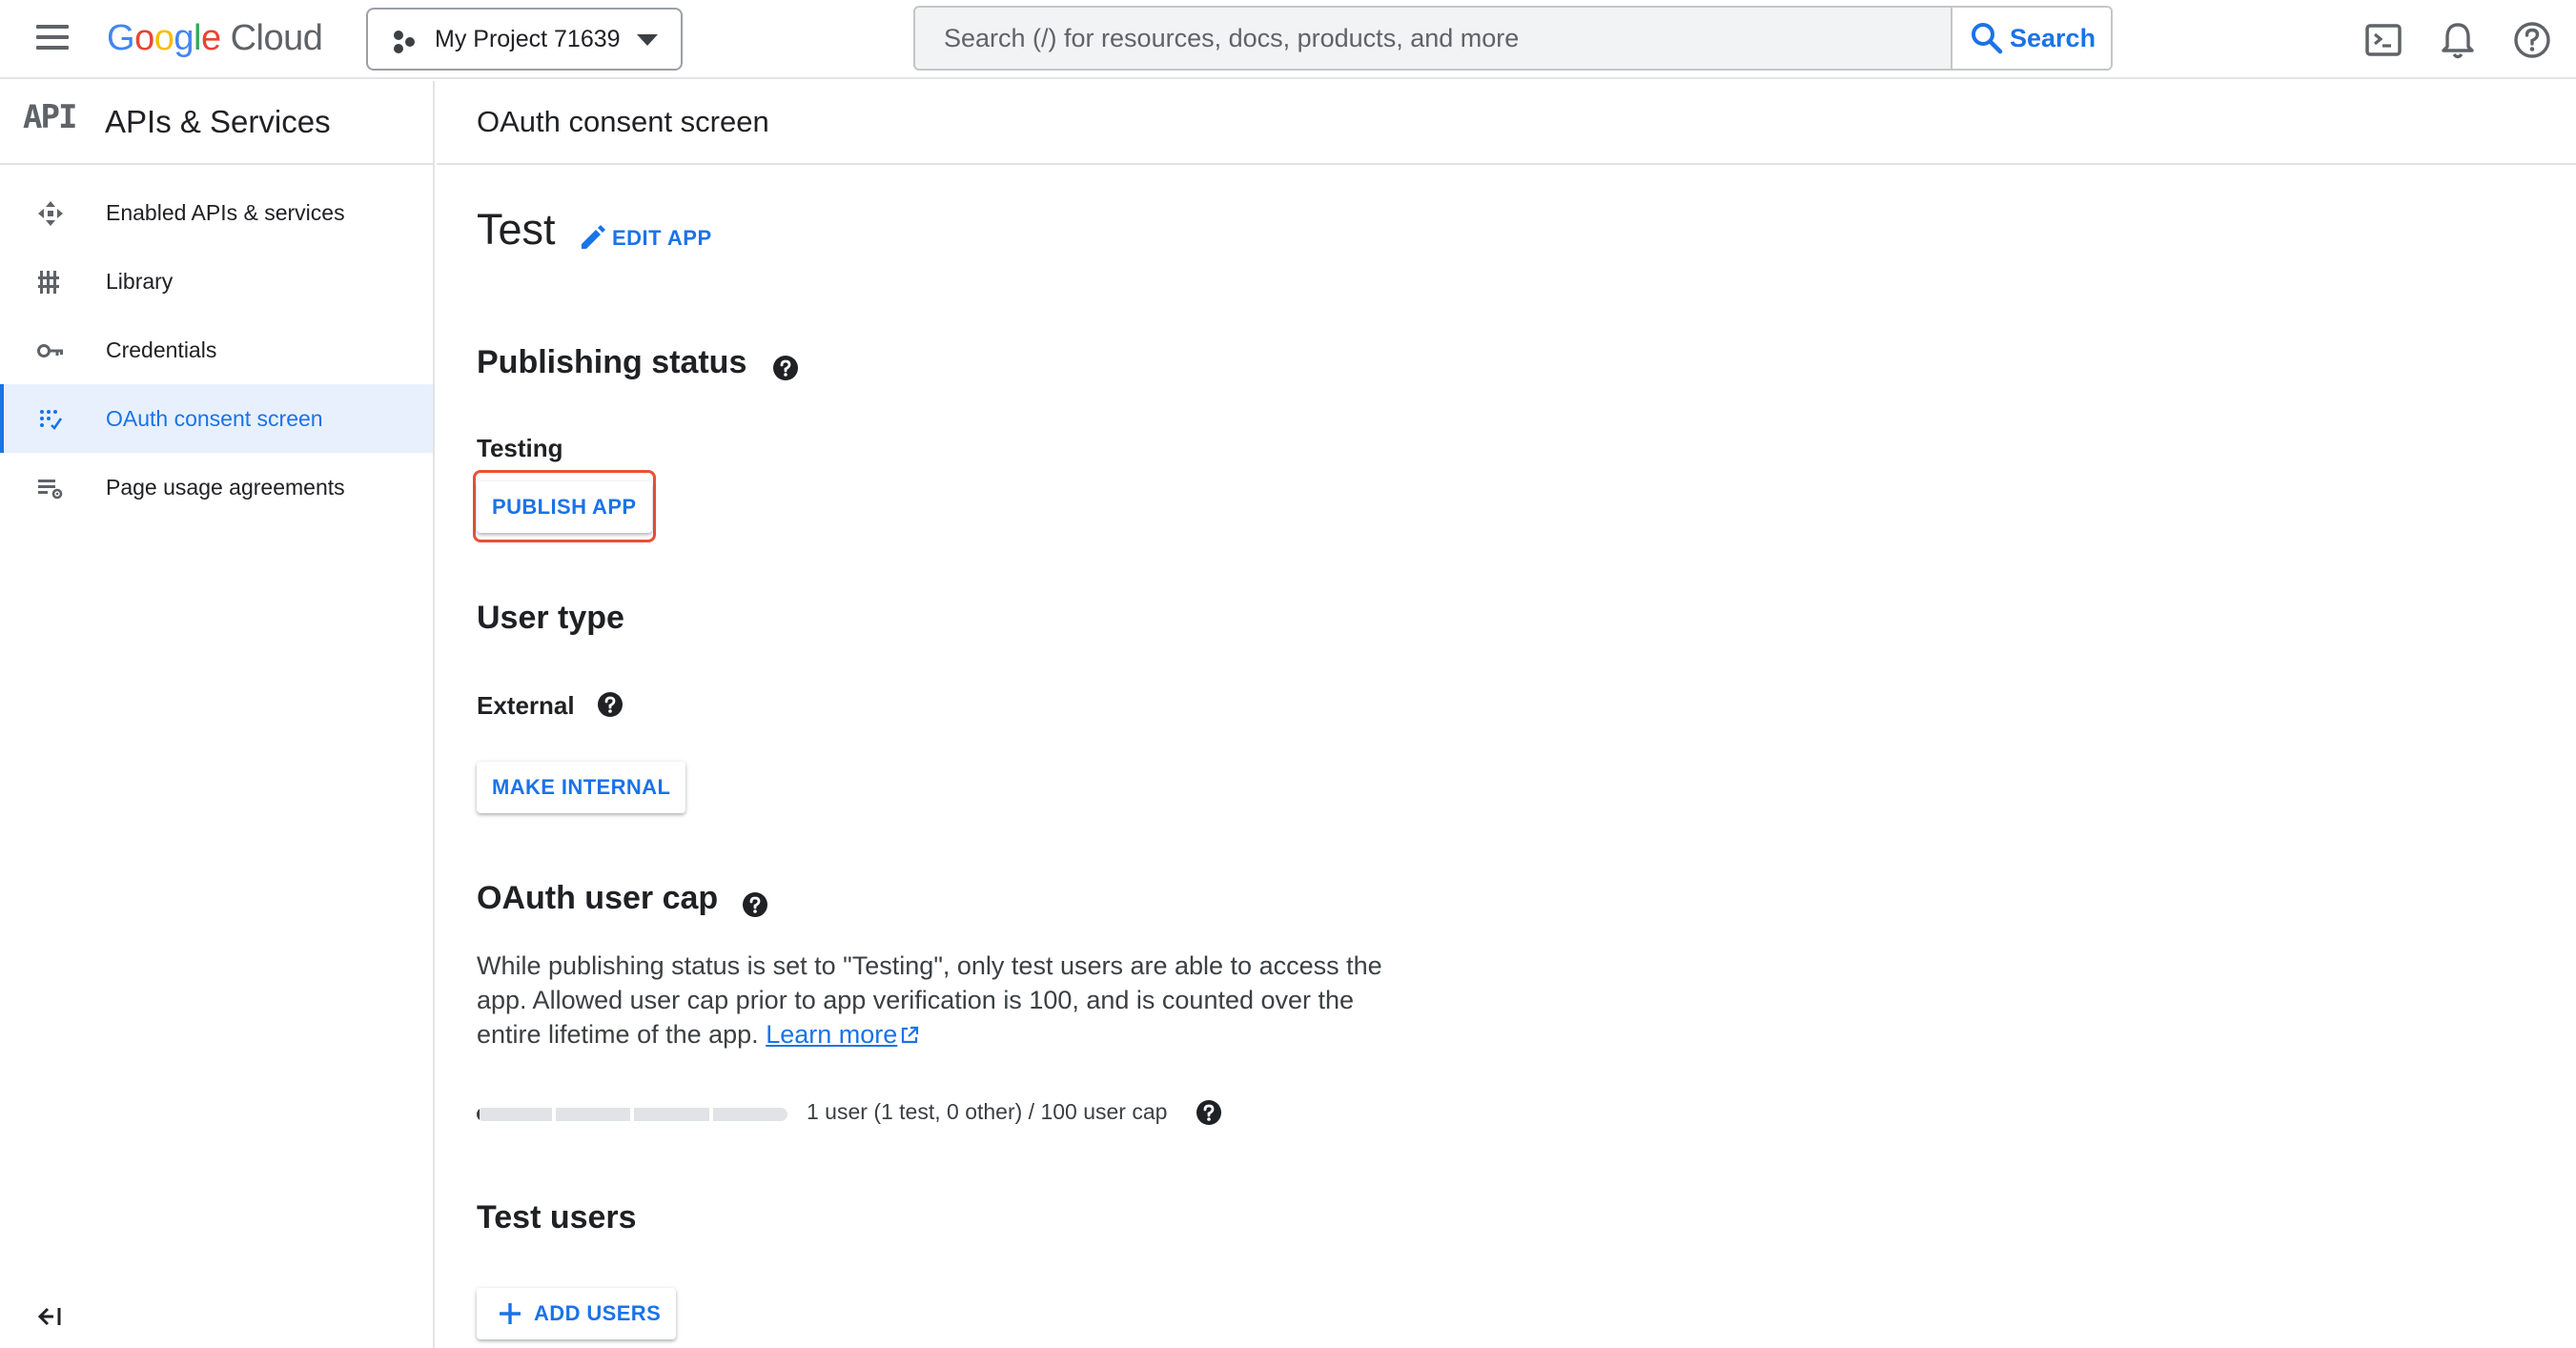  What do you see at coordinates (785, 368) in the screenshot?
I see `publishing-status-help-icon` at bounding box center [785, 368].